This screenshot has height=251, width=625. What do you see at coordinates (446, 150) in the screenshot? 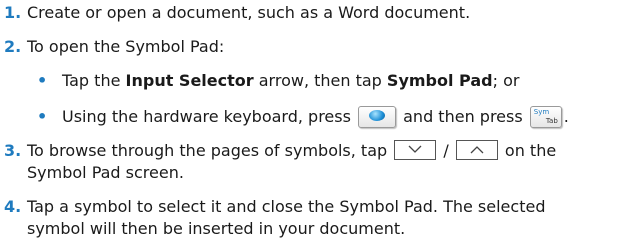
I see `step-3-sep: /` at bounding box center [446, 150].